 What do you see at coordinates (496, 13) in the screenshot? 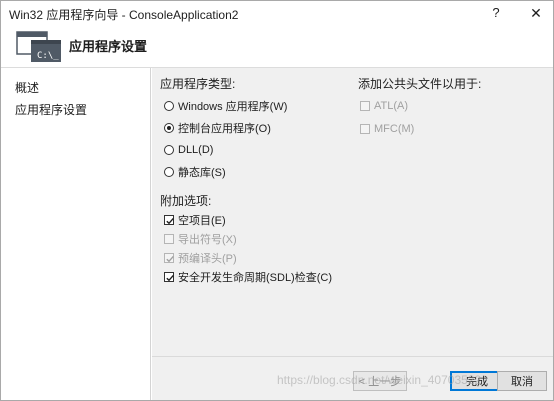
I see `help-button: ?` at bounding box center [496, 13].